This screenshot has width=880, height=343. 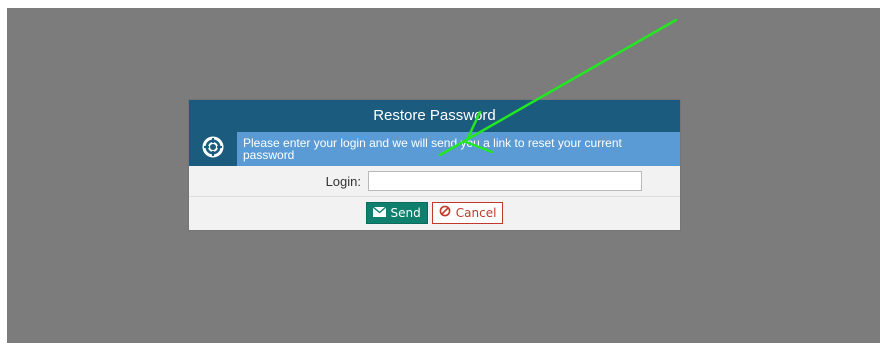 What do you see at coordinates (379, 212) in the screenshot?
I see `envelope-icon` at bounding box center [379, 212].